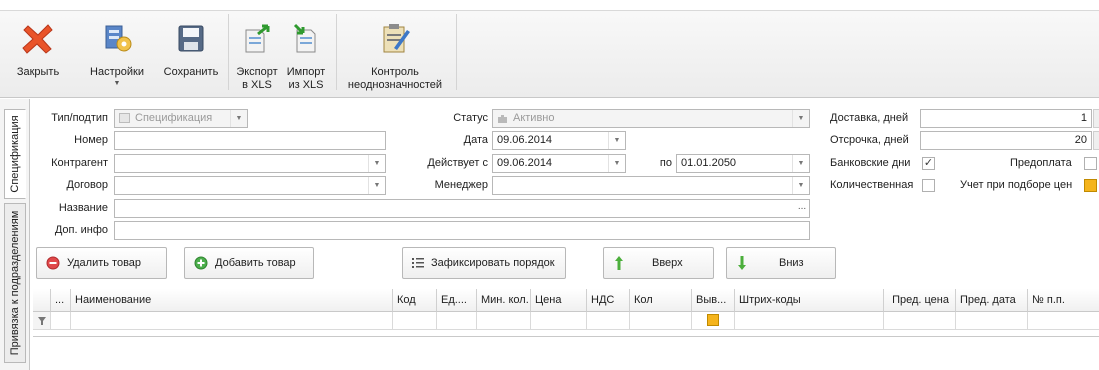 Image resolution: width=1099 pixels, height=370 pixels. What do you see at coordinates (38, 72) in the screenshot?
I see `close-label: Закрыть` at bounding box center [38, 72].